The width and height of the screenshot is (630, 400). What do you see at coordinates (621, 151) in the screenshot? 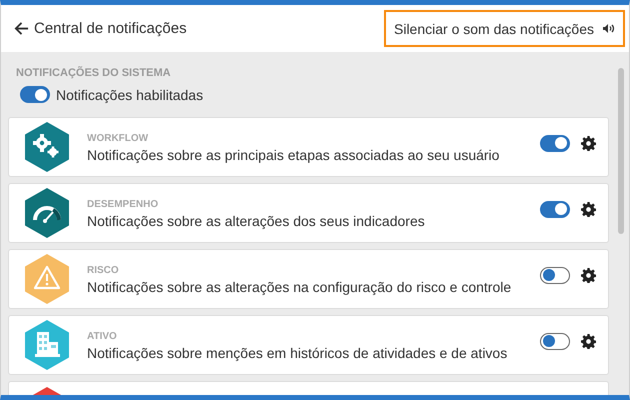
I see `scrollbar-thumb` at bounding box center [621, 151].